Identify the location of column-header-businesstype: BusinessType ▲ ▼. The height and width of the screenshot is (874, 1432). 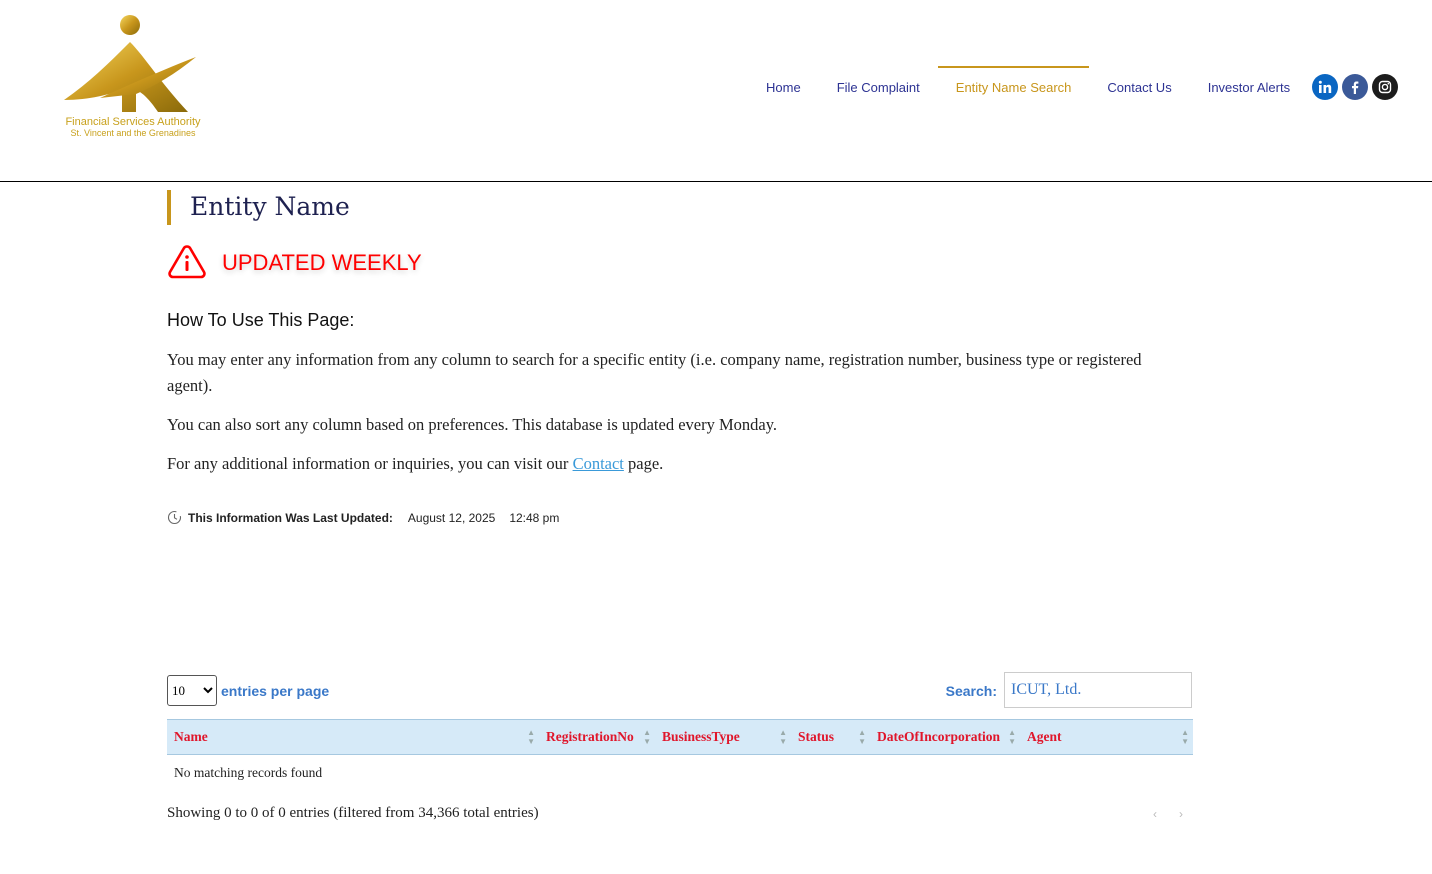
(723, 737).